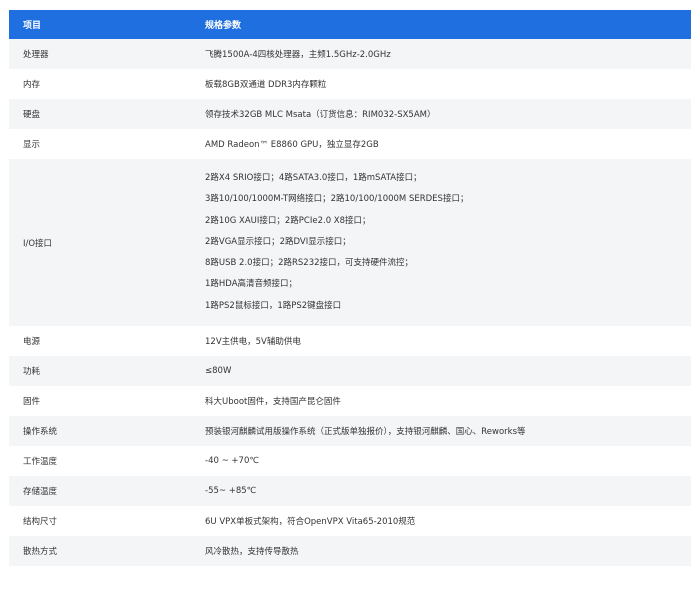  I want to click on row-value: 飞腾1500A-4四核处理器，主频1.5GHz-2.0GHz, so click(443, 54).